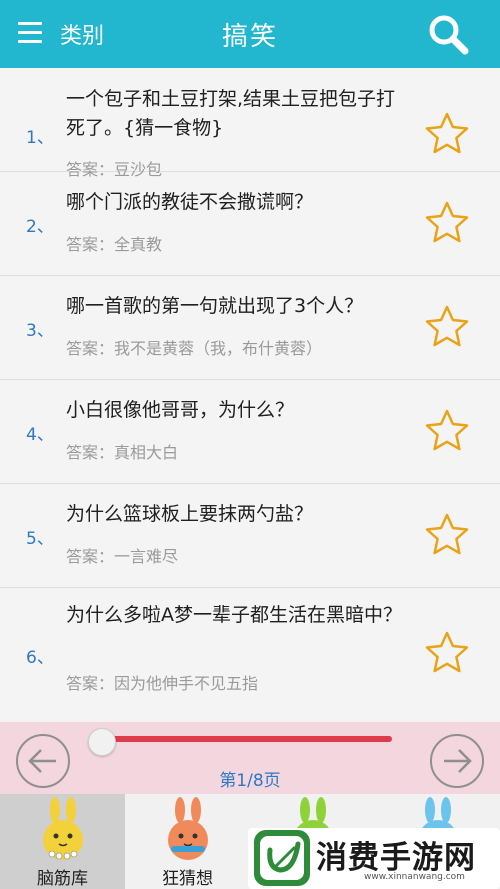 This screenshot has height=889, width=500. I want to click on pager-bar: 第1/8页, so click(250, 758).